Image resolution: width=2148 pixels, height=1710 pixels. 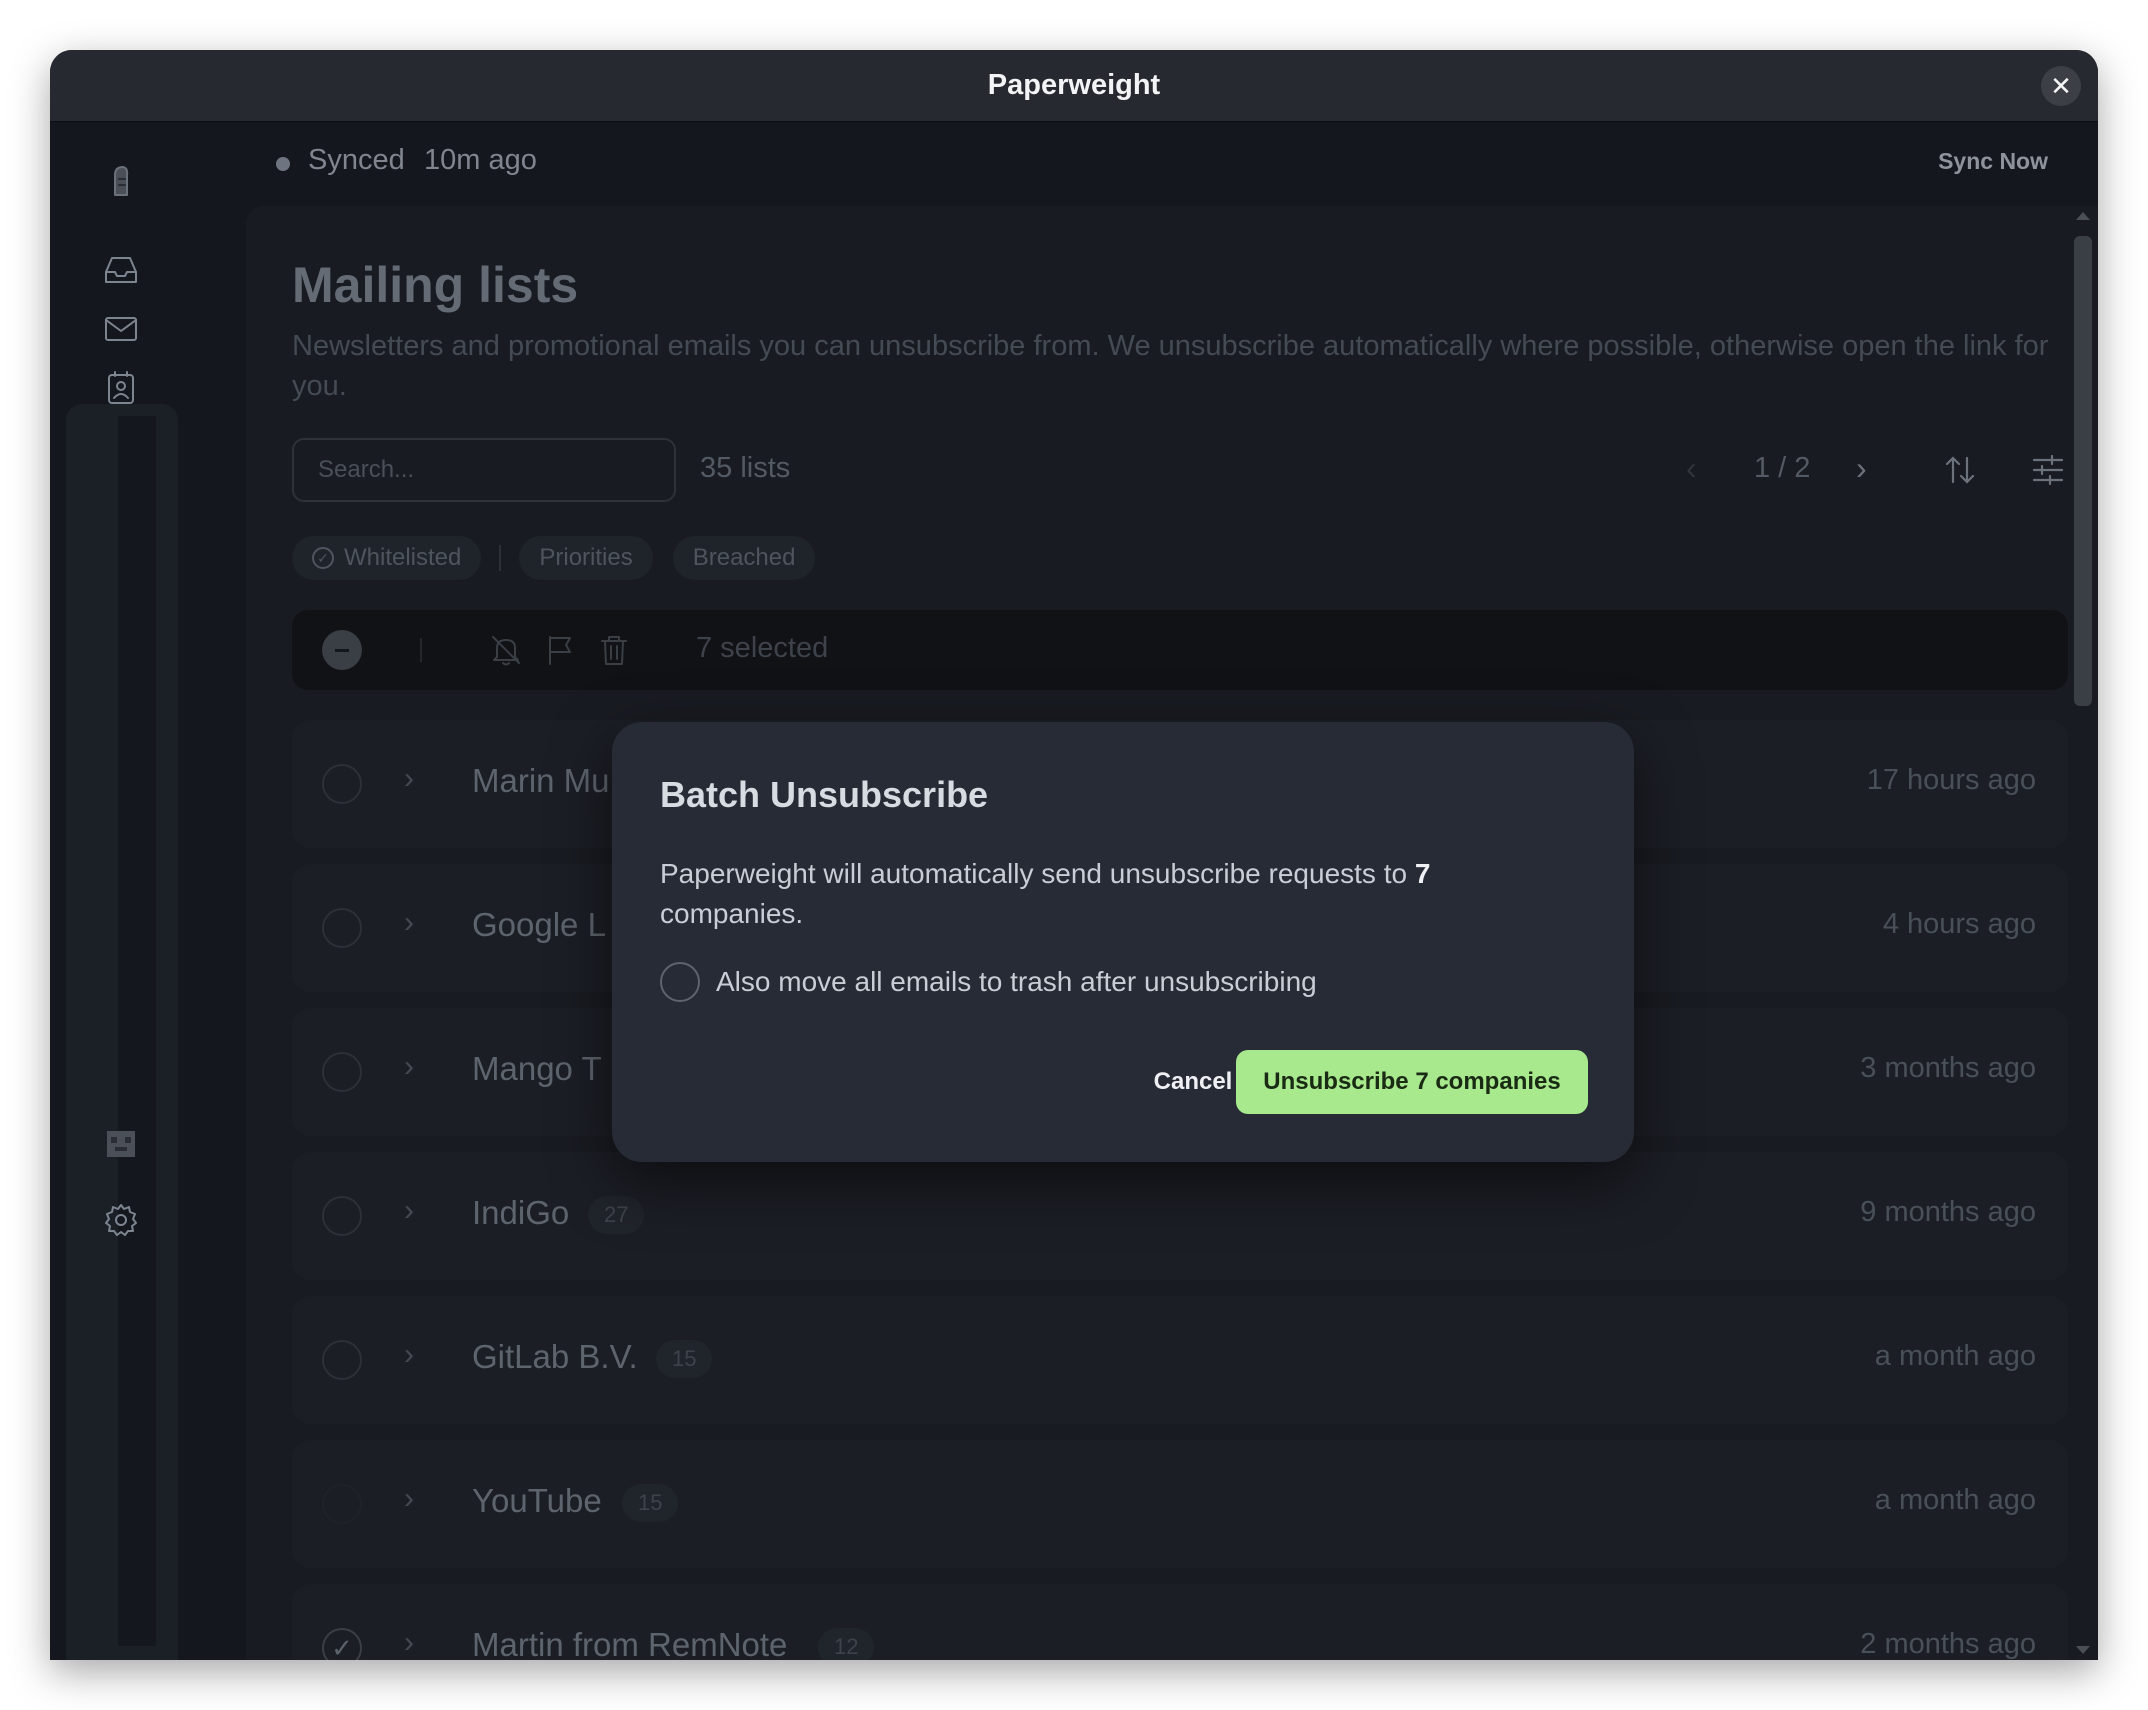 What do you see at coordinates (500, 558) in the screenshot?
I see `chip-divider` at bounding box center [500, 558].